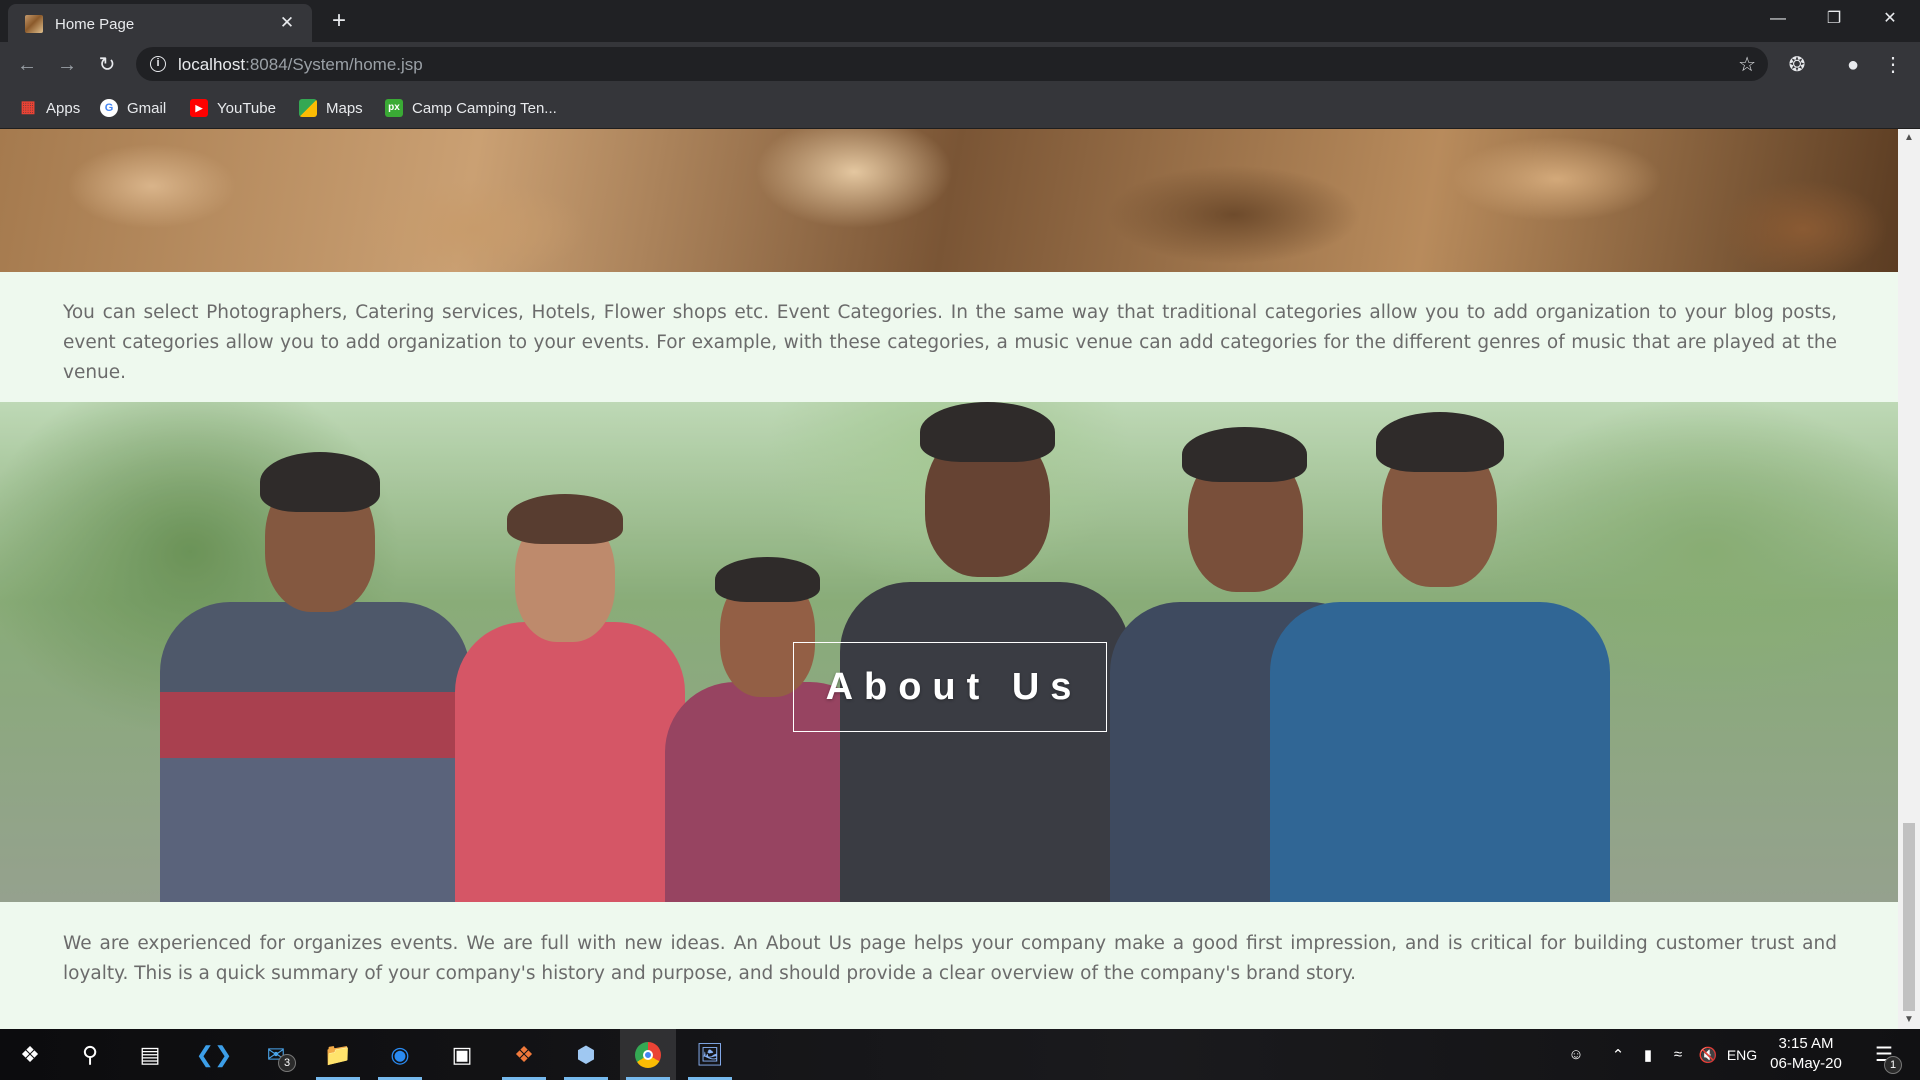  I want to click on tab-title: Home Page, so click(95, 24).